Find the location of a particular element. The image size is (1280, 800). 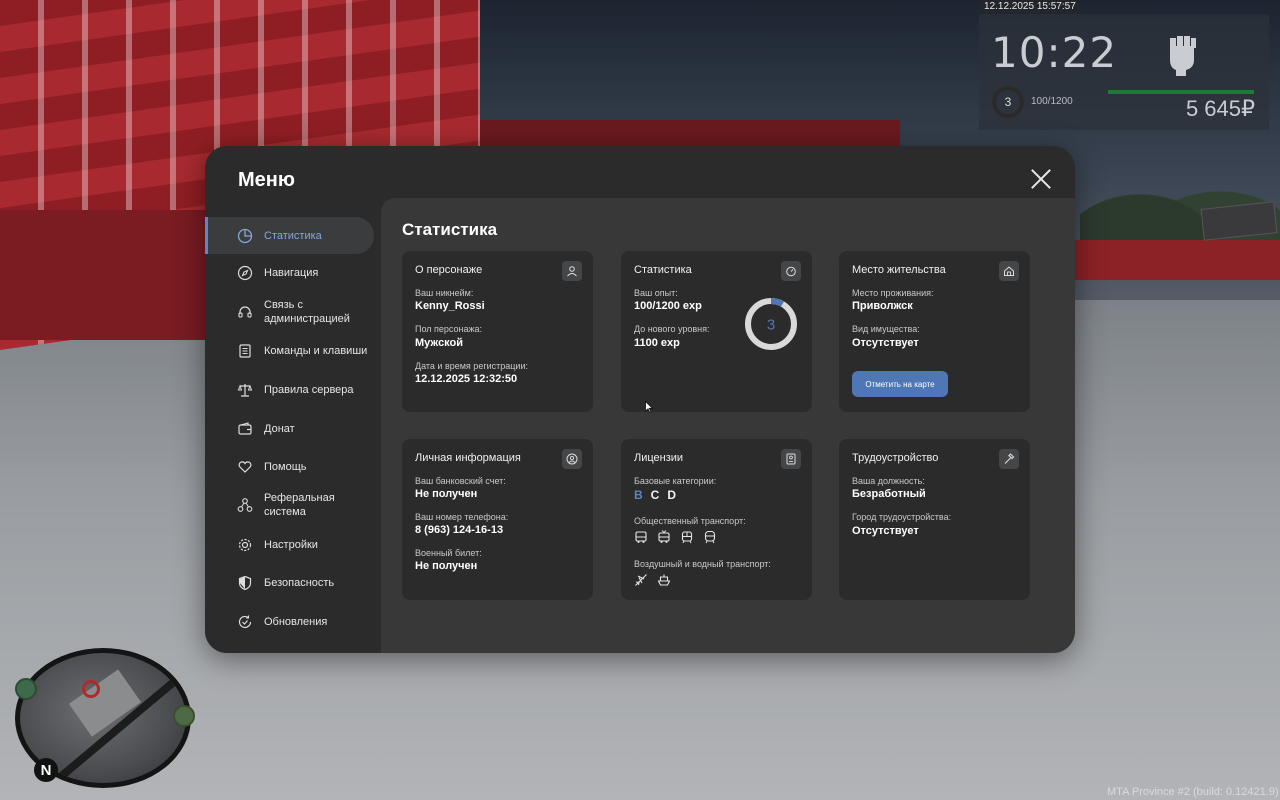

sidebar-item-updates: Обновления is located at coordinates (289, 622).